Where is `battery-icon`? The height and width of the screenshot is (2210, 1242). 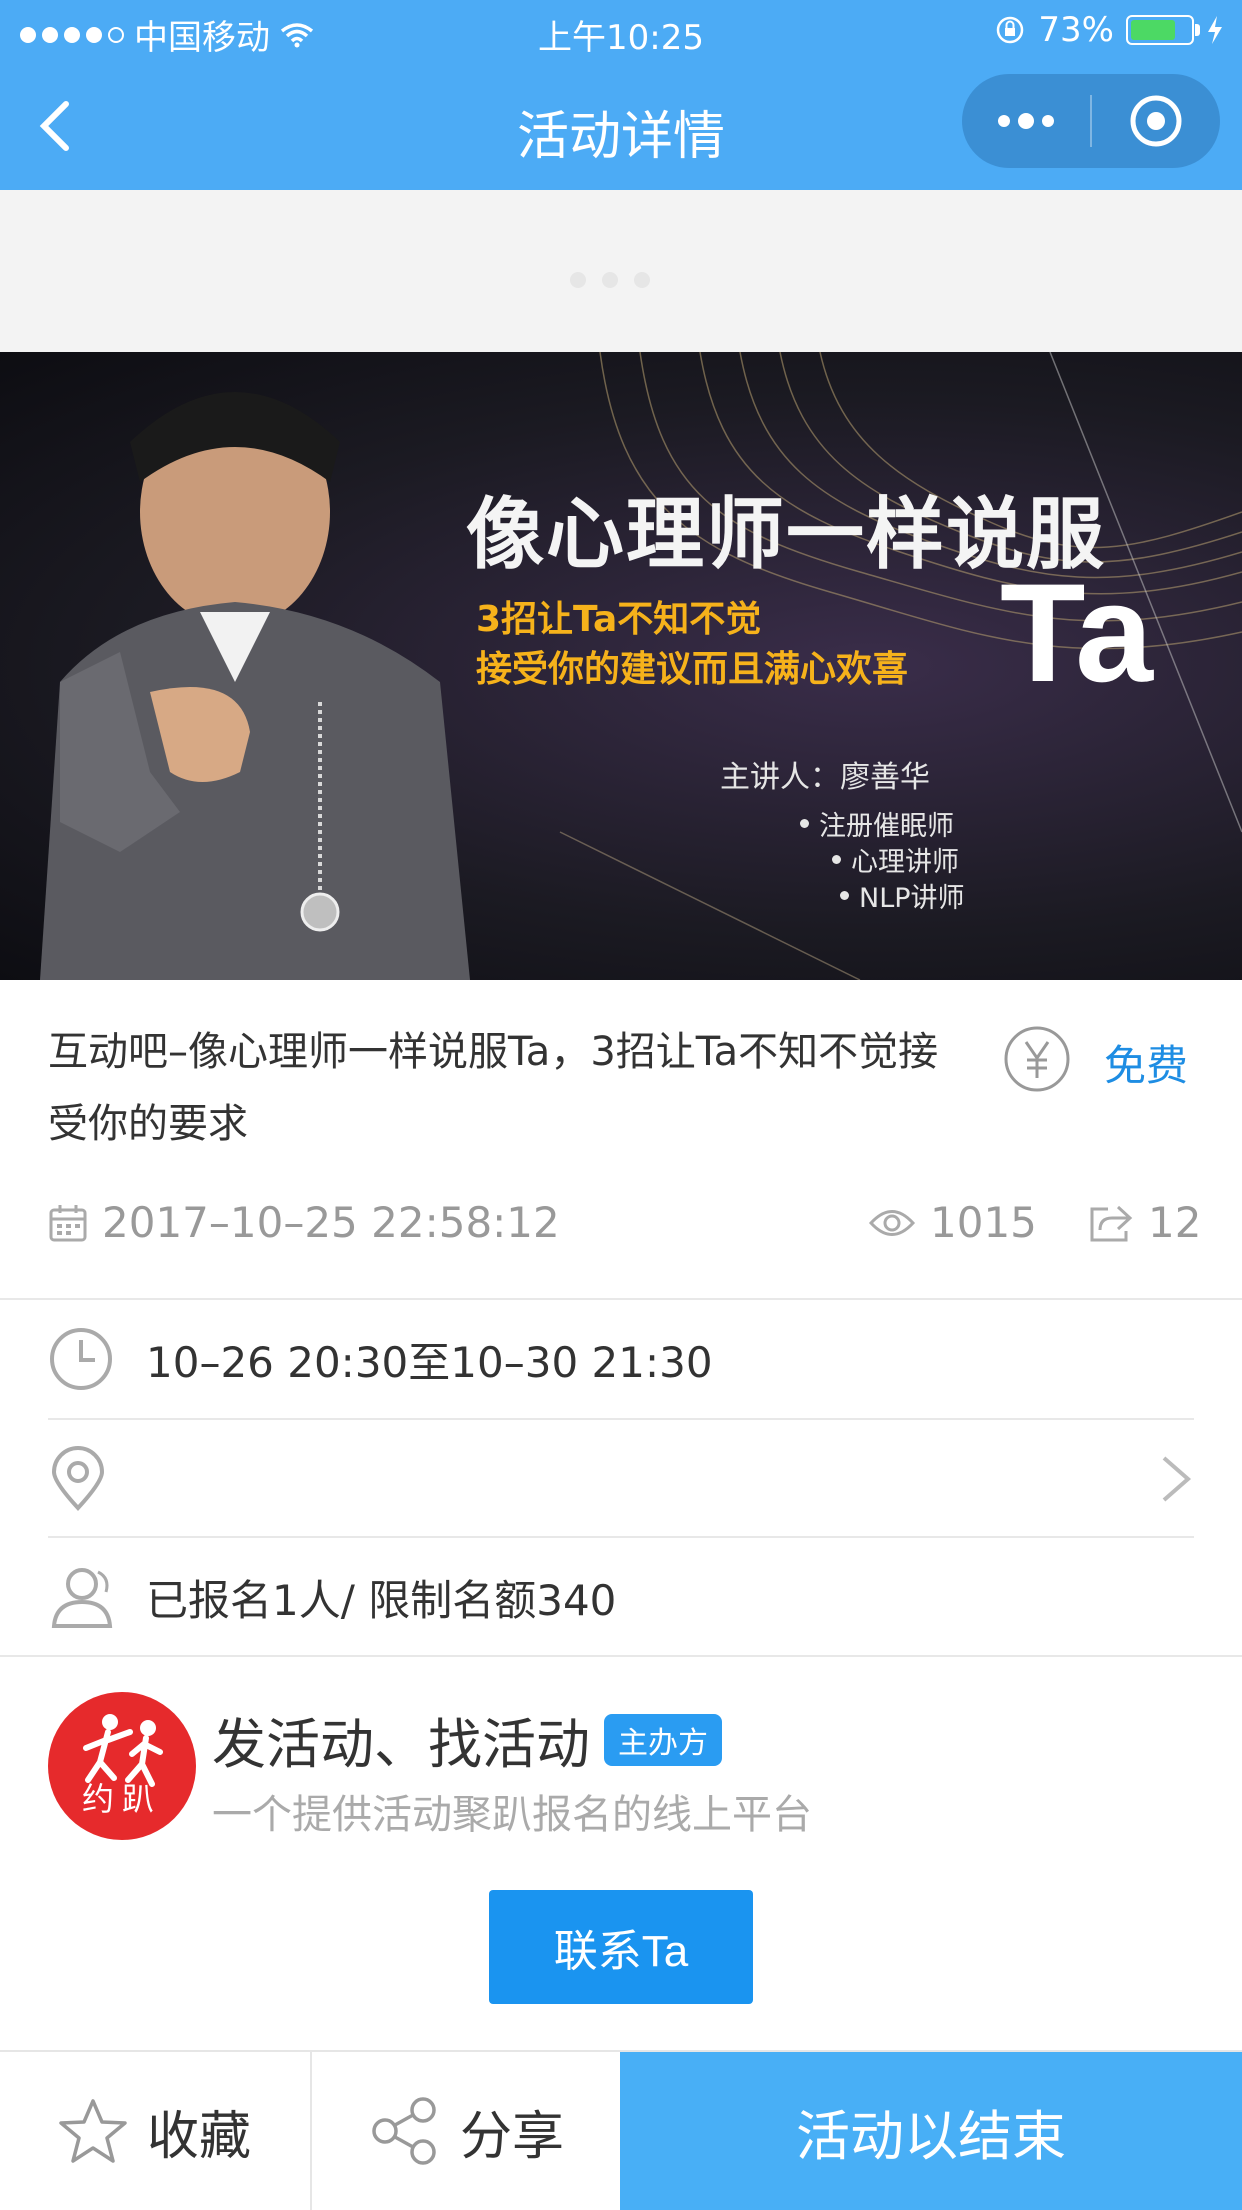 battery-icon is located at coordinates (1163, 30).